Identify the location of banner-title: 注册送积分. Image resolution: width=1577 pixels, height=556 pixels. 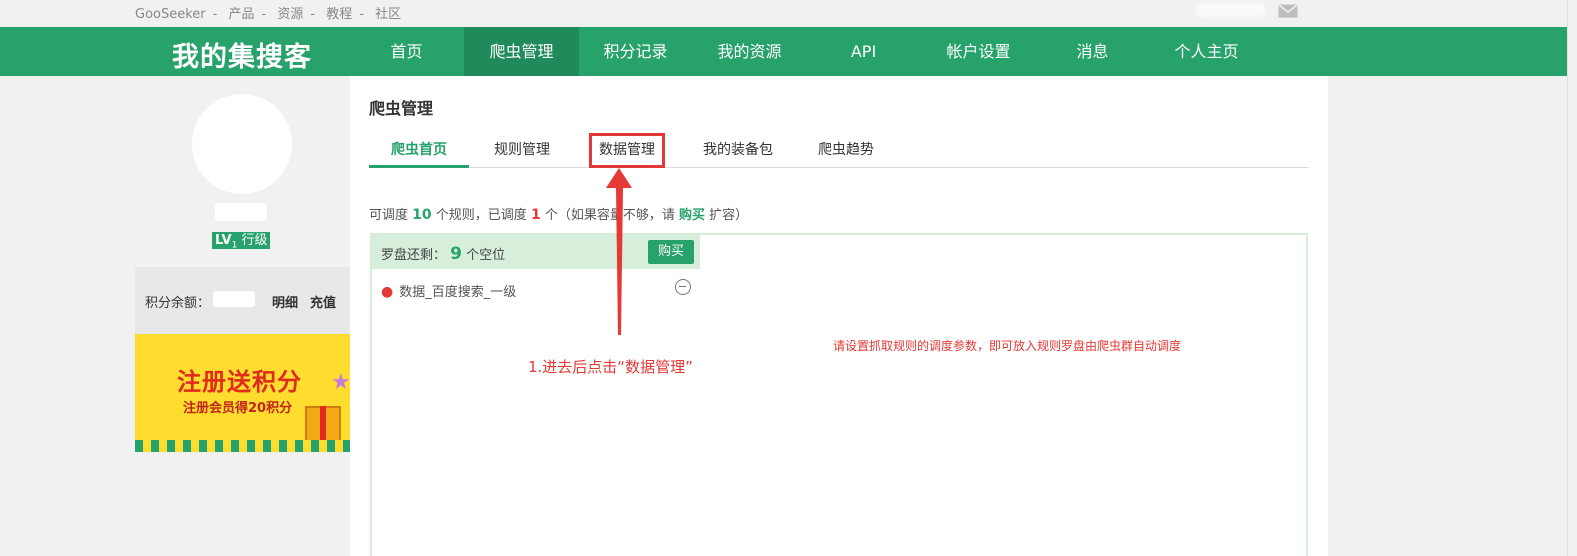
(239, 382).